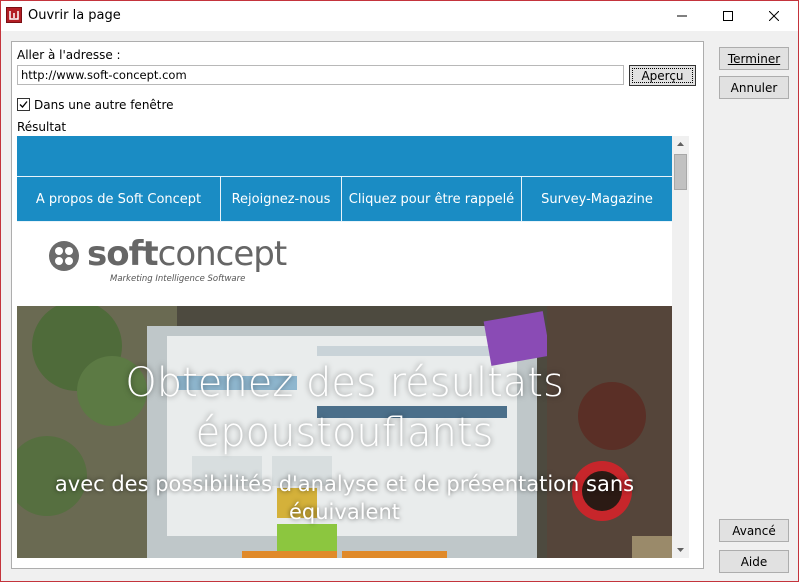  I want to click on checkmark-icon, so click(23, 104).